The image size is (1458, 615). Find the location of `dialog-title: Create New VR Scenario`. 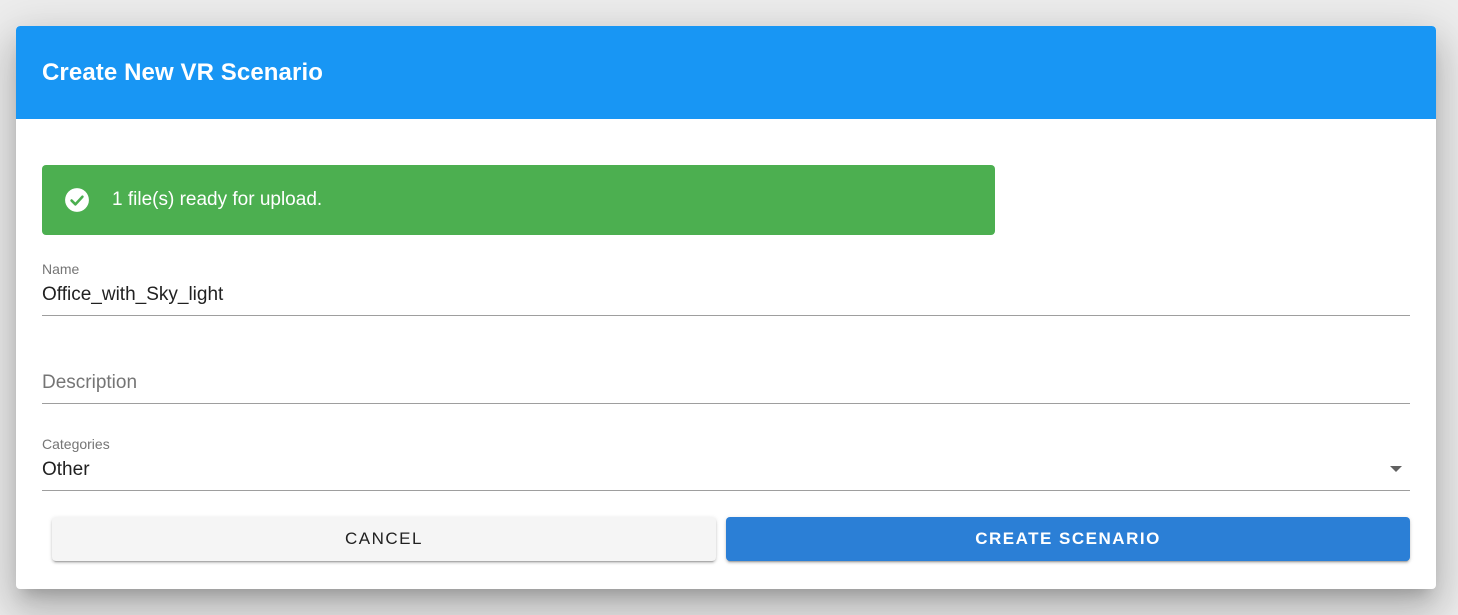

dialog-title: Create New VR Scenario is located at coordinates (182, 72).